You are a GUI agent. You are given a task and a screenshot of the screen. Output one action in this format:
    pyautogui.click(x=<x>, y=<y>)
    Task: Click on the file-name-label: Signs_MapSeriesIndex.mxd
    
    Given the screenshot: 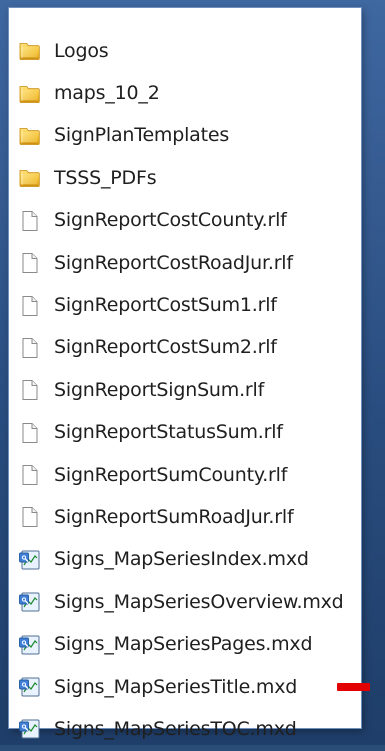 What is the action you would take?
    pyautogui.click(x=181, y=559)
    